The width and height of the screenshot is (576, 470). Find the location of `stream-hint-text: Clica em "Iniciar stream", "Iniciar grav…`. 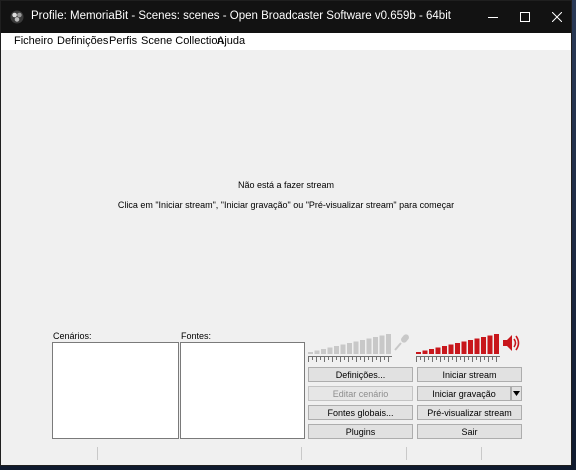

stream-hint-text: Clica em "Iniciar stream", "Iniciar grav… is located at coordinates (286, 205).